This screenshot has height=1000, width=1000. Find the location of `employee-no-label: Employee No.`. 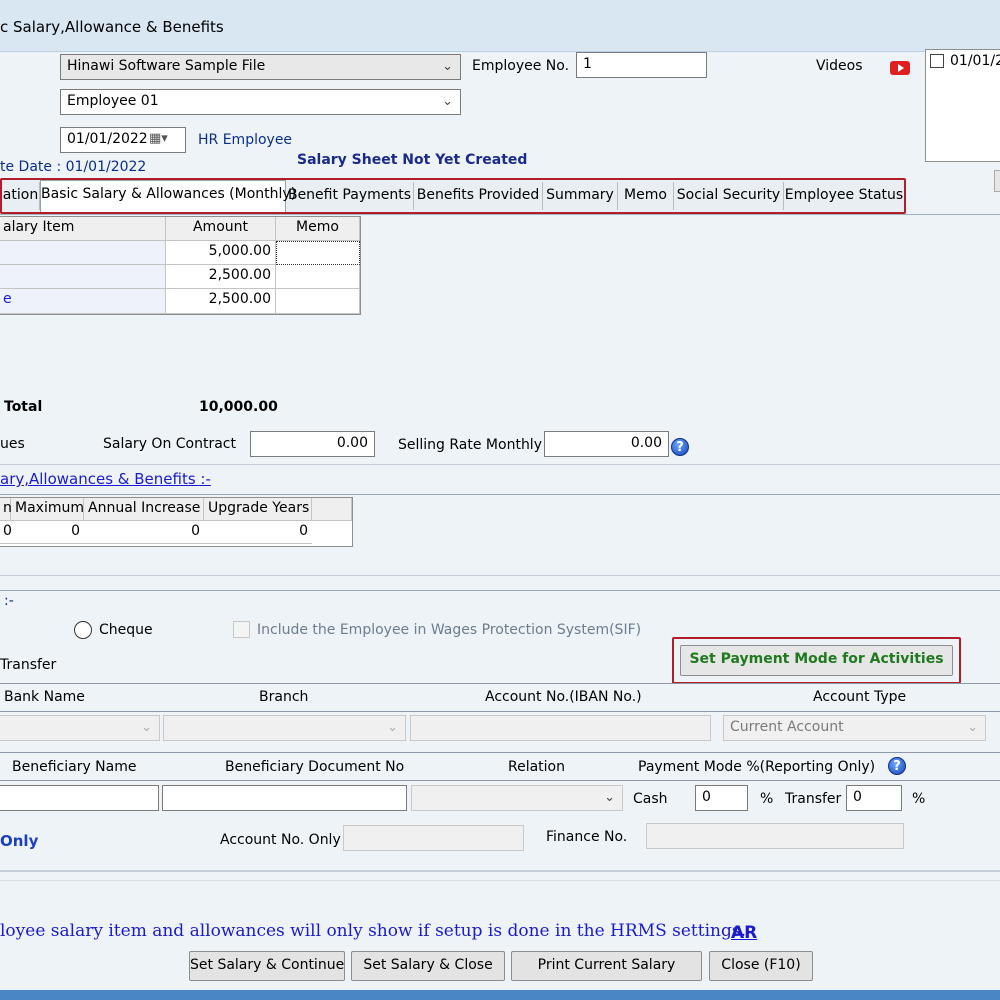

employee-no-label: Employee No. is located at coordinates (521, 66).